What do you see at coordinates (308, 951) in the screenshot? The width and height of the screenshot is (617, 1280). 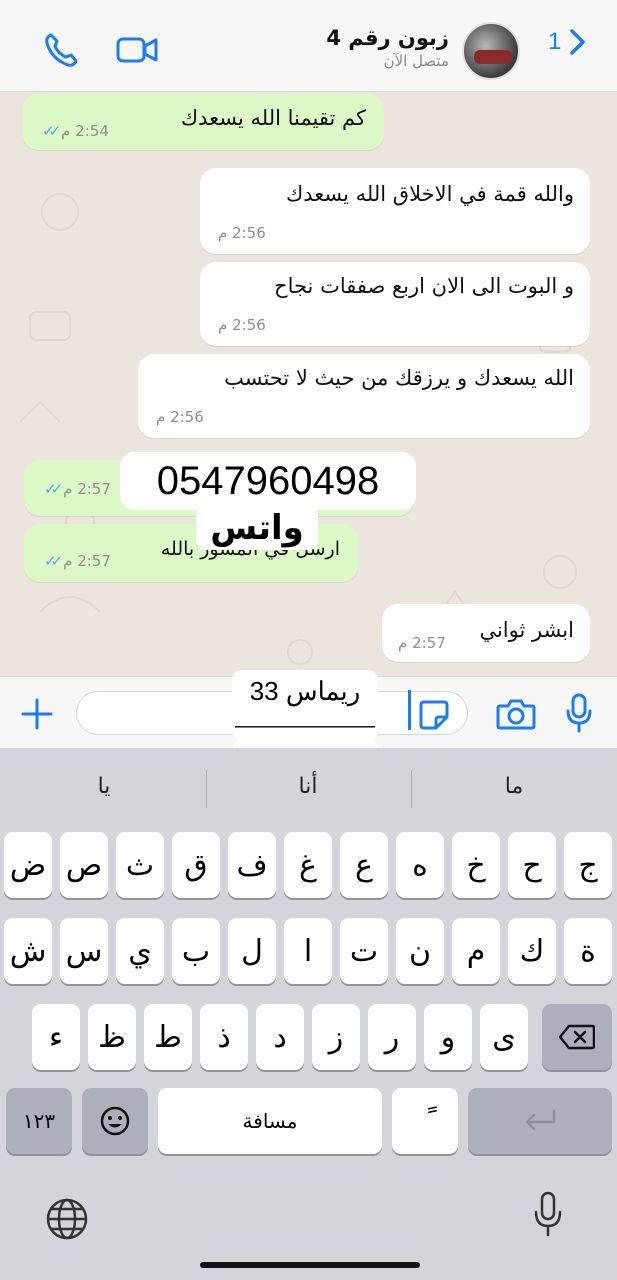 I see `letter-key: ا` at bounding box center [308, 951].